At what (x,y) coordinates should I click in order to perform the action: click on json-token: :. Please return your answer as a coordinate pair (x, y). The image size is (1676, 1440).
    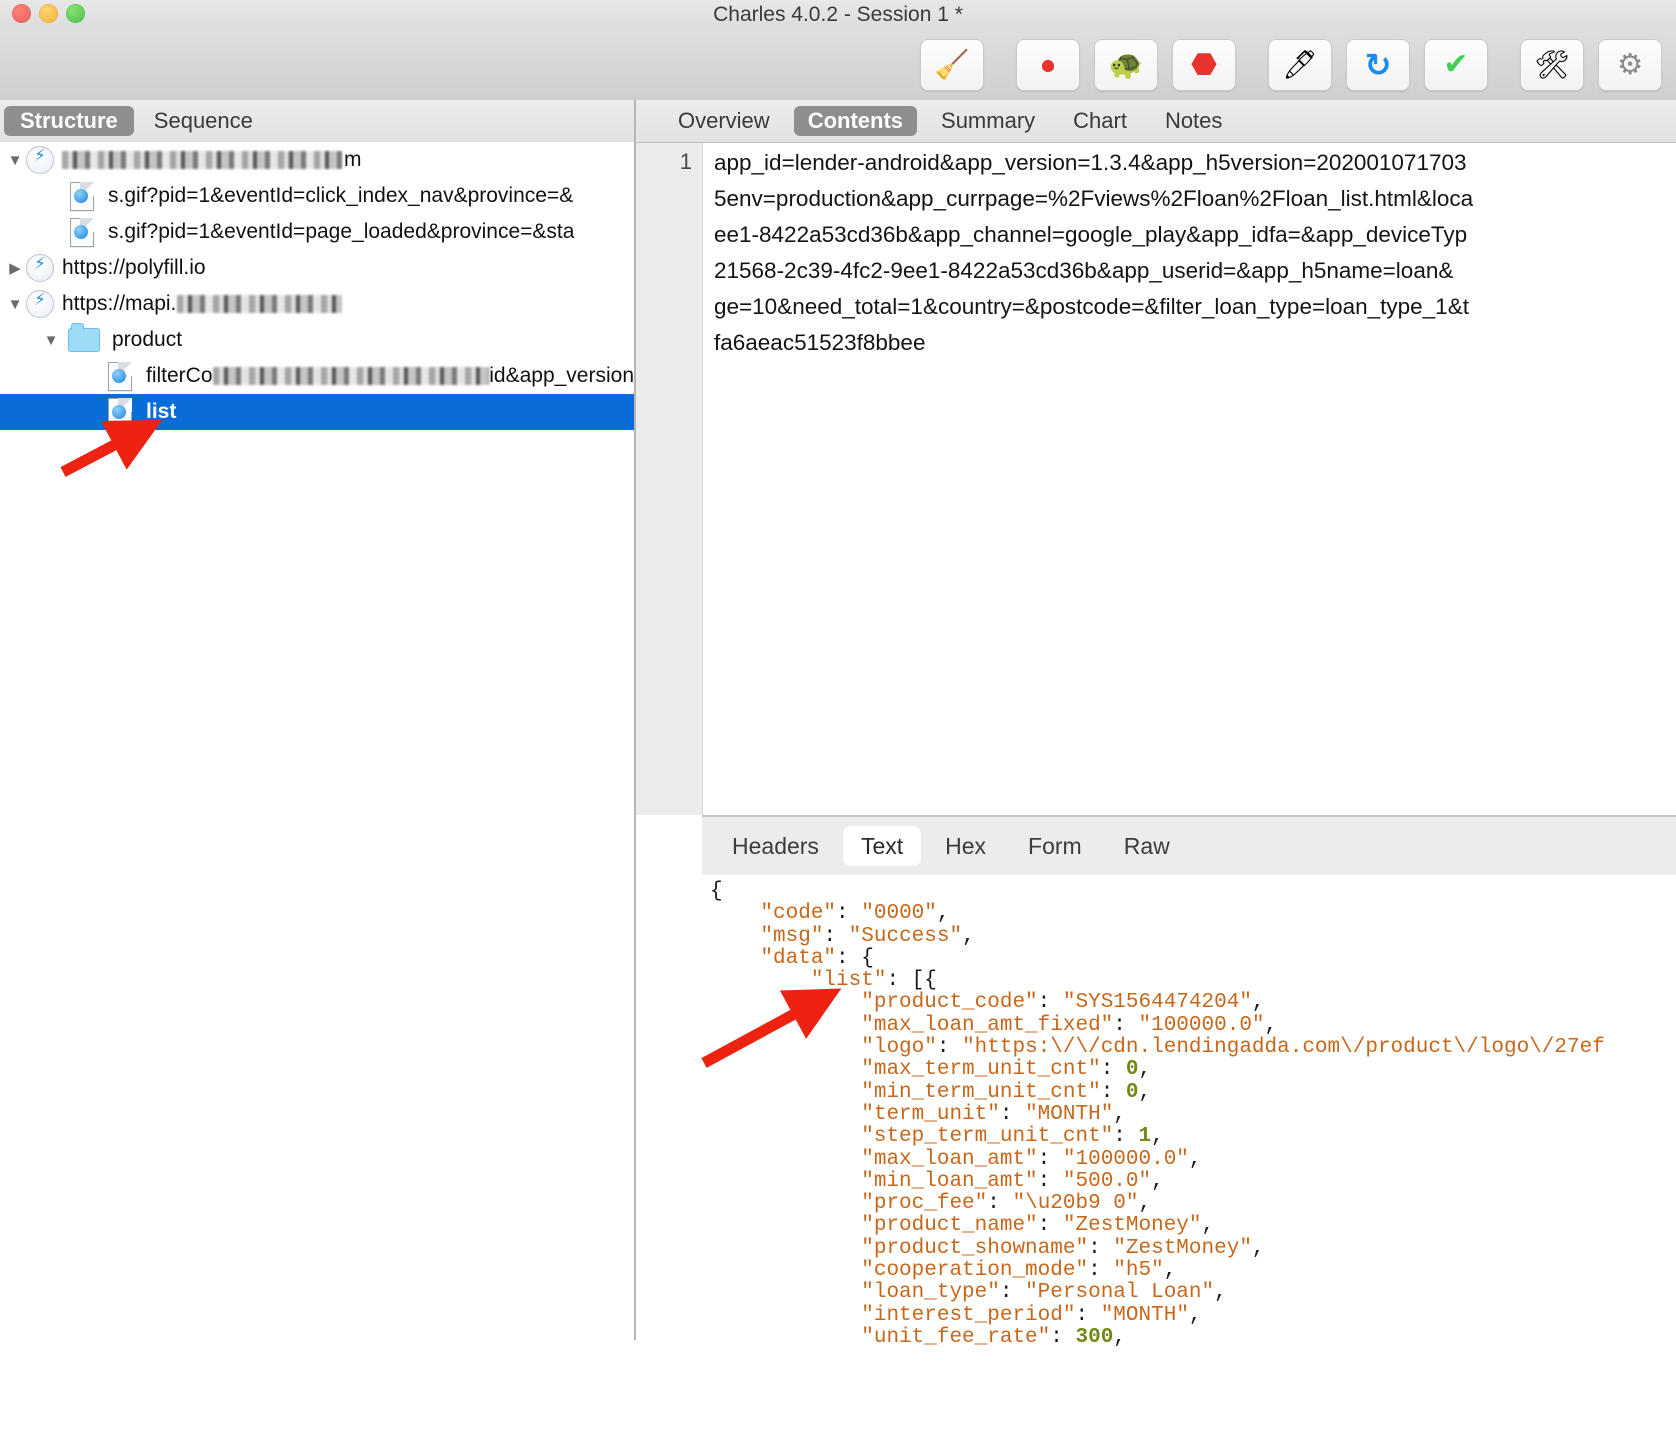
    Looking at the image, I should click on (1126, 1137).